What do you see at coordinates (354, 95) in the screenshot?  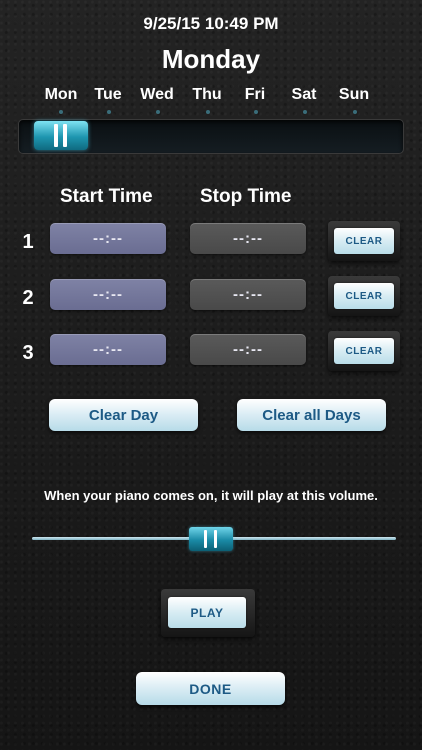 I see `day-tab-sun: Sun` at bounding box center [354, 95].